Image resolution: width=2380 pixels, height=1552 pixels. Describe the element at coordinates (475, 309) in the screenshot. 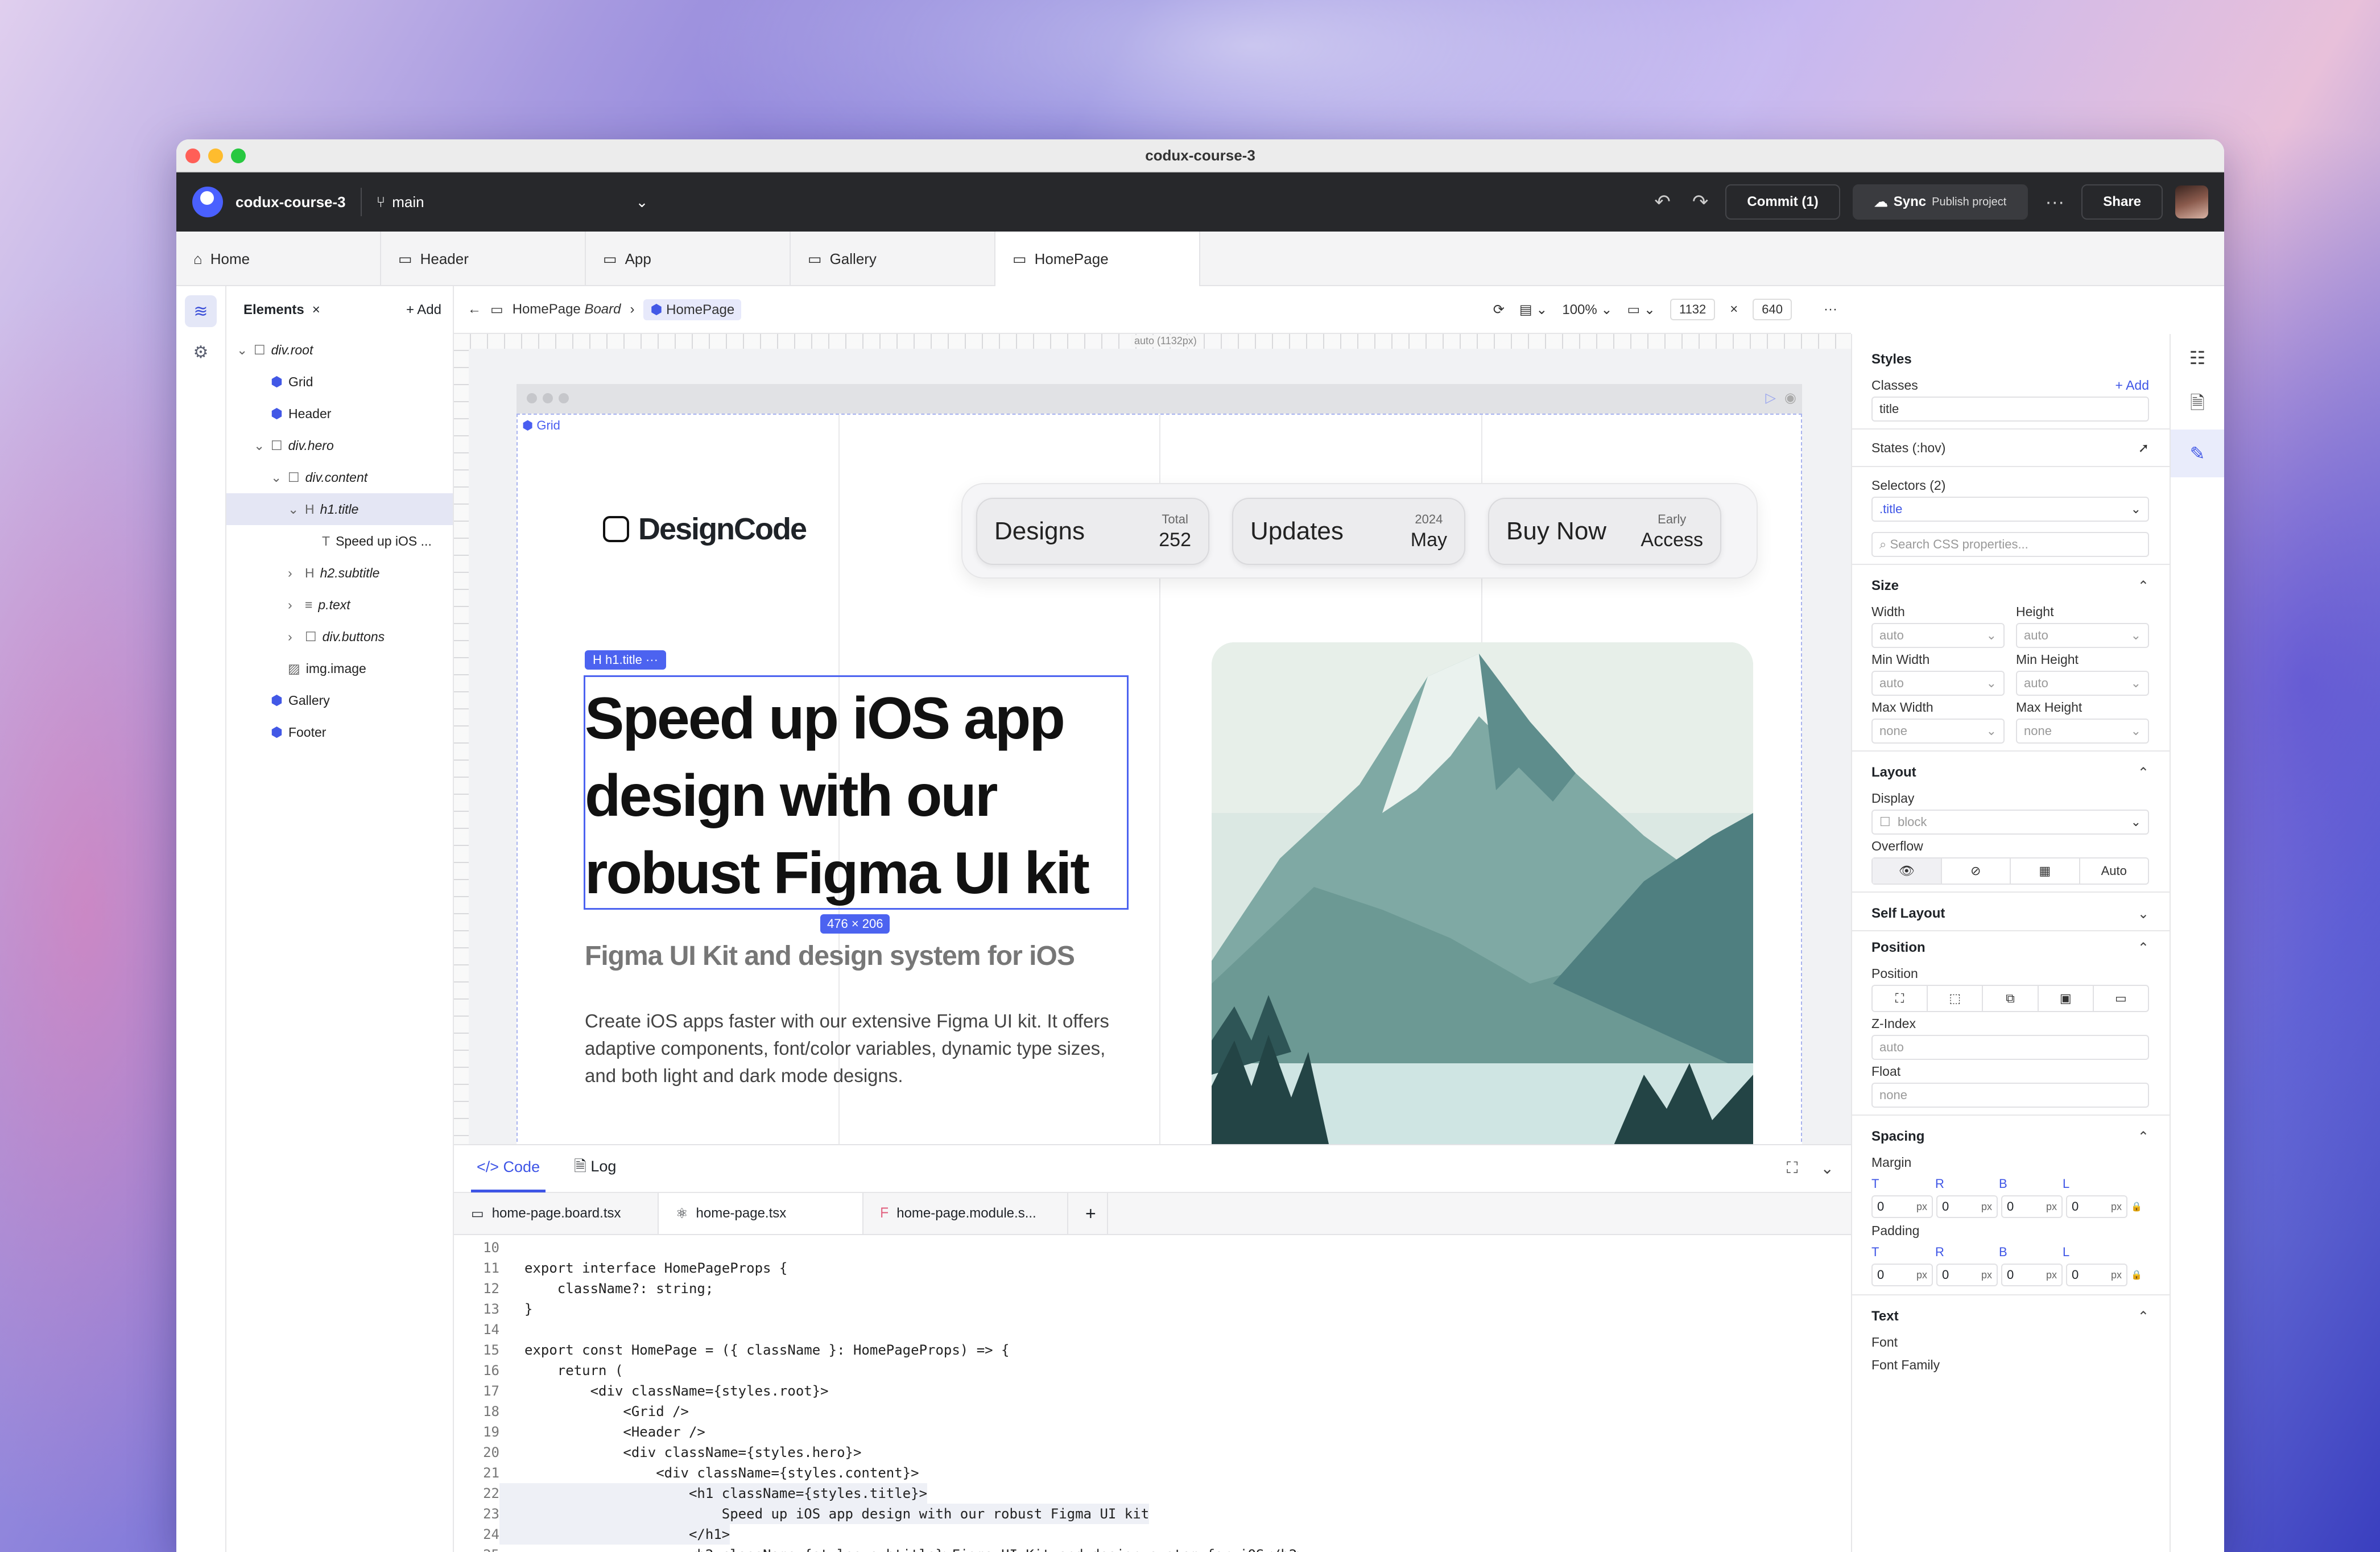

I see `back-arrow-icon: ←` at that location.